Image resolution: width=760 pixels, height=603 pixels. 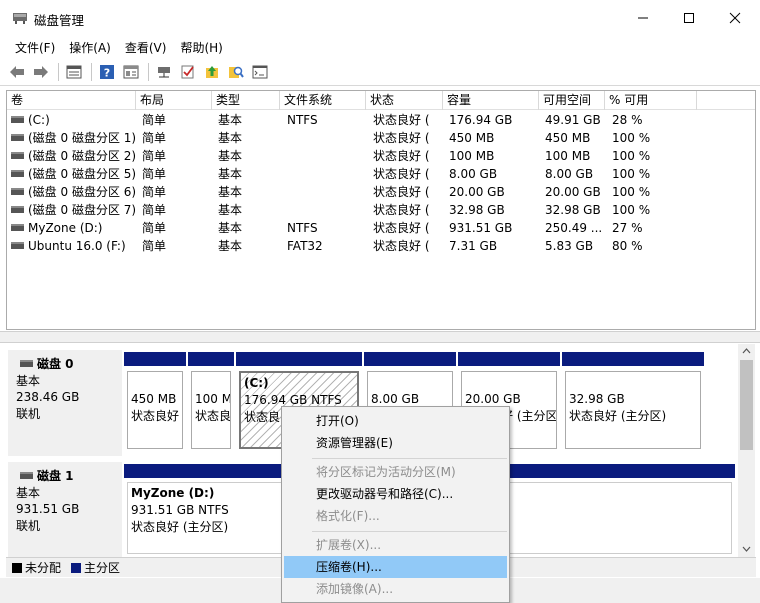 I want to click on disk-1-label: 磁盘 1 基本 931.51 GB 联机, so click(x=65, y=509).